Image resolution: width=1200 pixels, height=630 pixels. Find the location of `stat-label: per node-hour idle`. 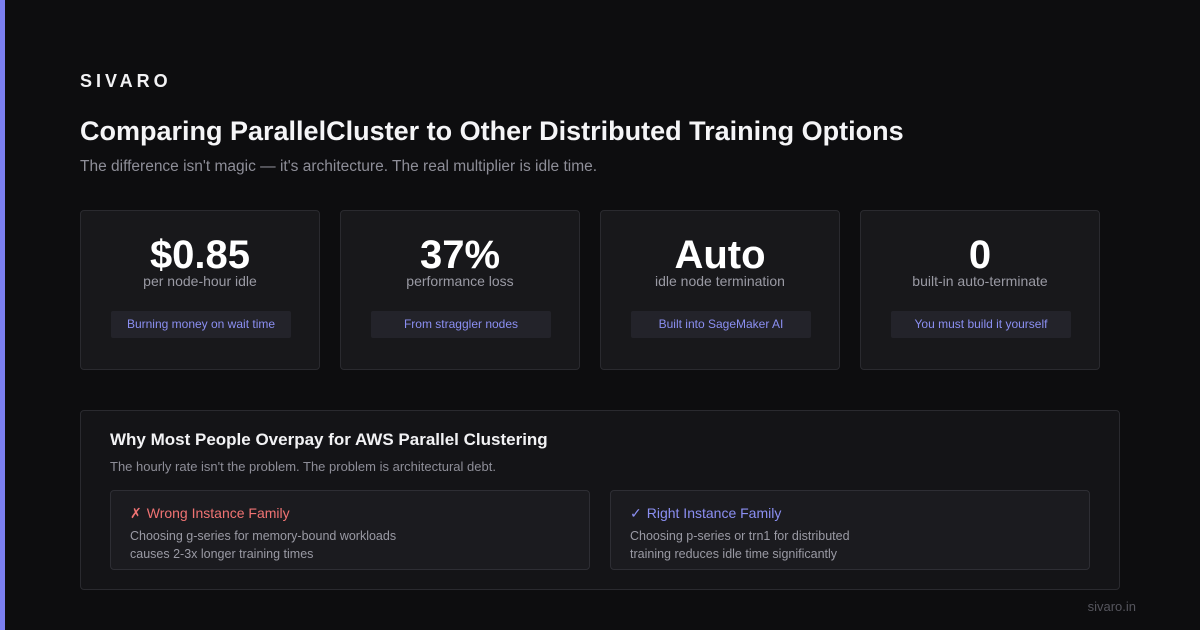

stat-label: per node-hour idle is located at coordinates (200, 281).